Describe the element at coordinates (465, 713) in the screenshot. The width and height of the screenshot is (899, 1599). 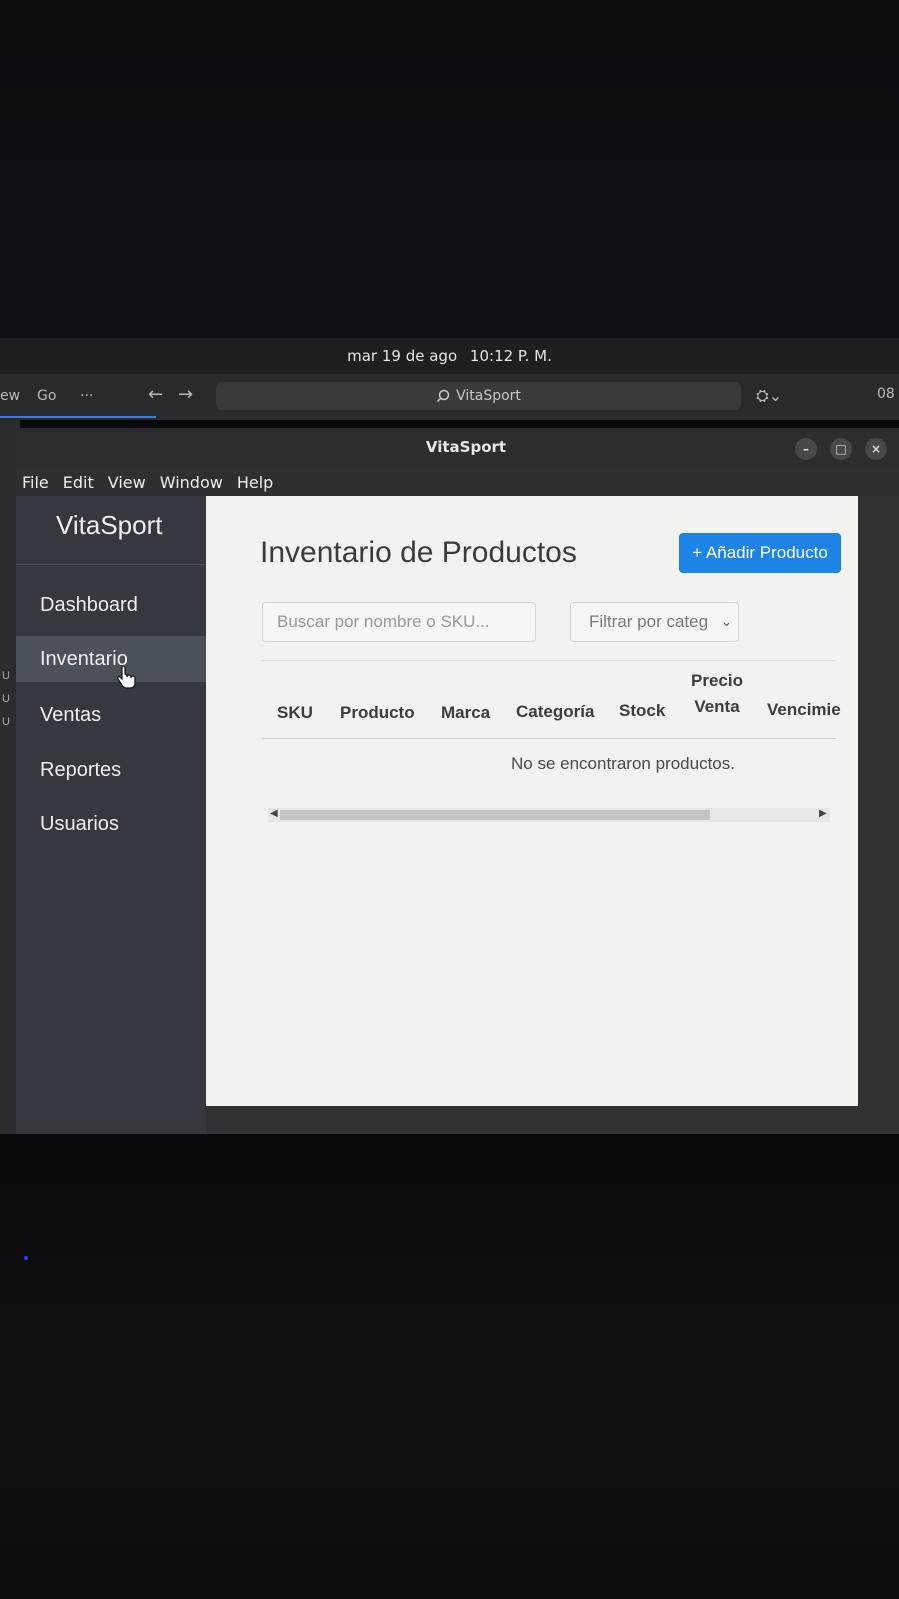
I see `column-header-marca: Marca` at that location.